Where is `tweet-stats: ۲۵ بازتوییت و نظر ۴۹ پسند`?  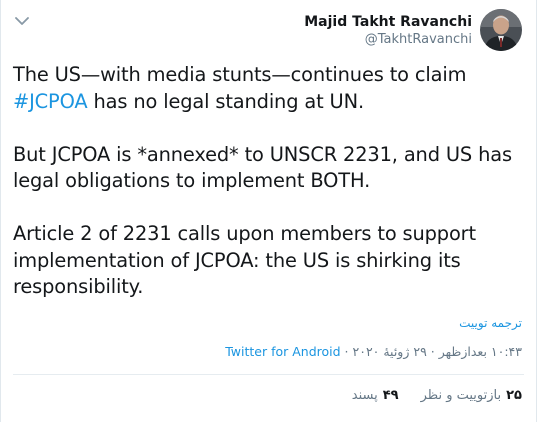 tweet-stats: ۲۵ بازتوییت و نظر ۴۹ پسند is located at coordinates (426, 395).